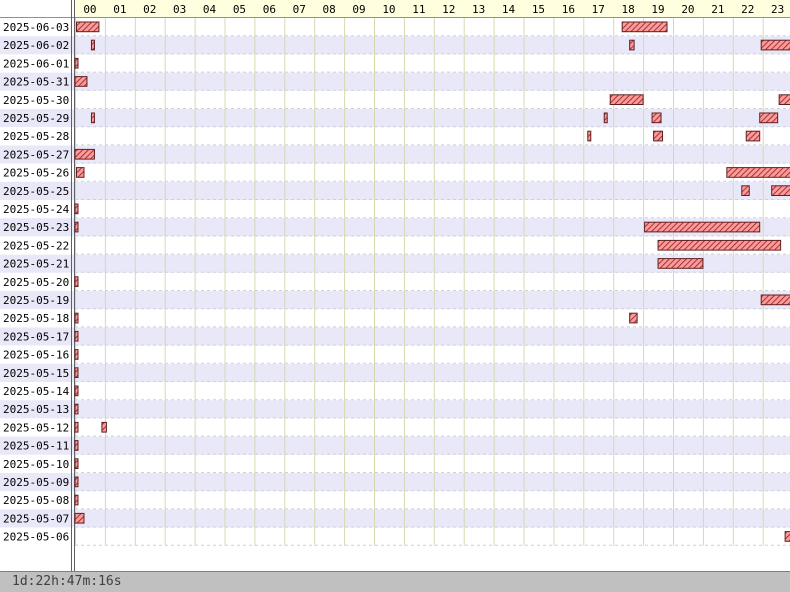 The image size is (790, 592). I want to click on date-label: 2025-05-19, so click(36, 300).